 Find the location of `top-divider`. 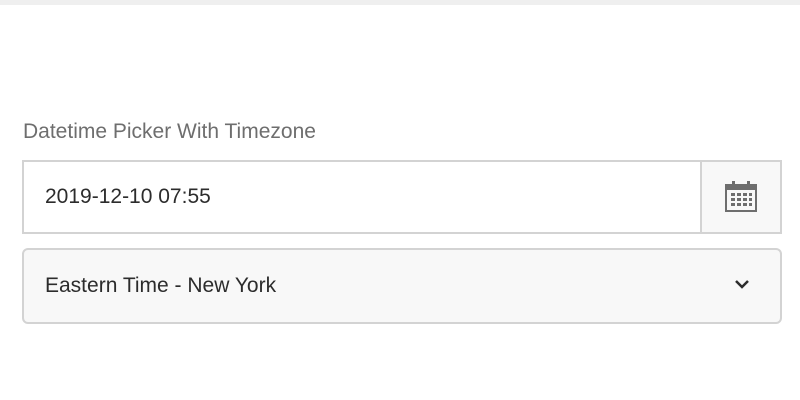

top-divider is located at coordinates (400, 2).